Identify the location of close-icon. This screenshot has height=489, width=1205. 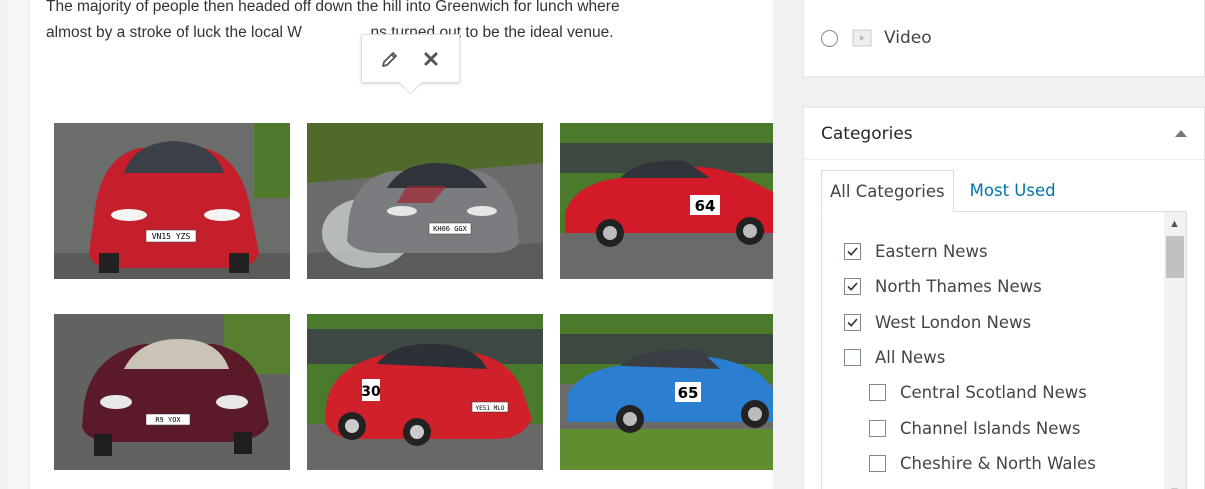
(431, 58).